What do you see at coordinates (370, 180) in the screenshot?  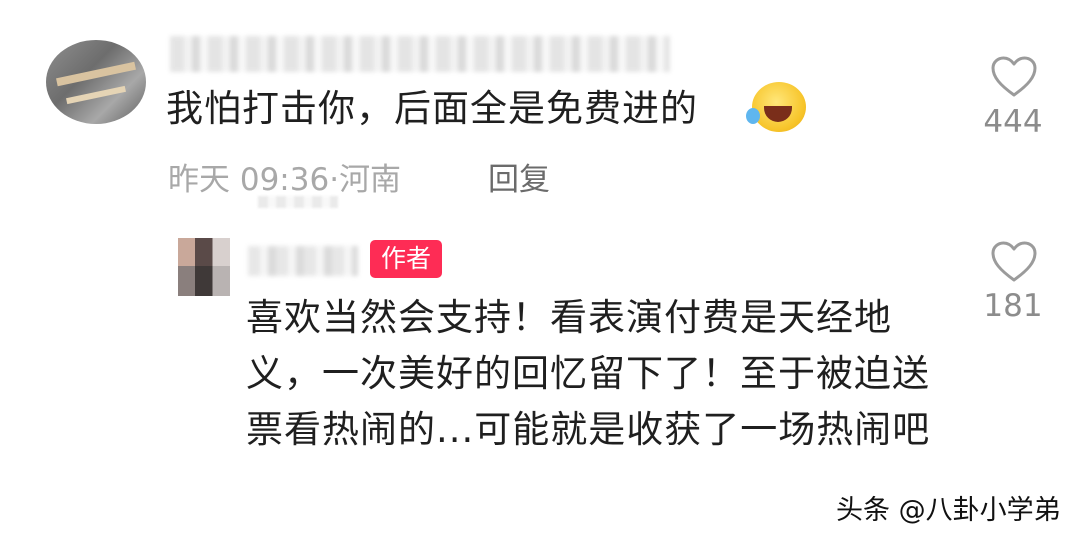 I see `comment-location: 河南` at bounding box center [370, 180].